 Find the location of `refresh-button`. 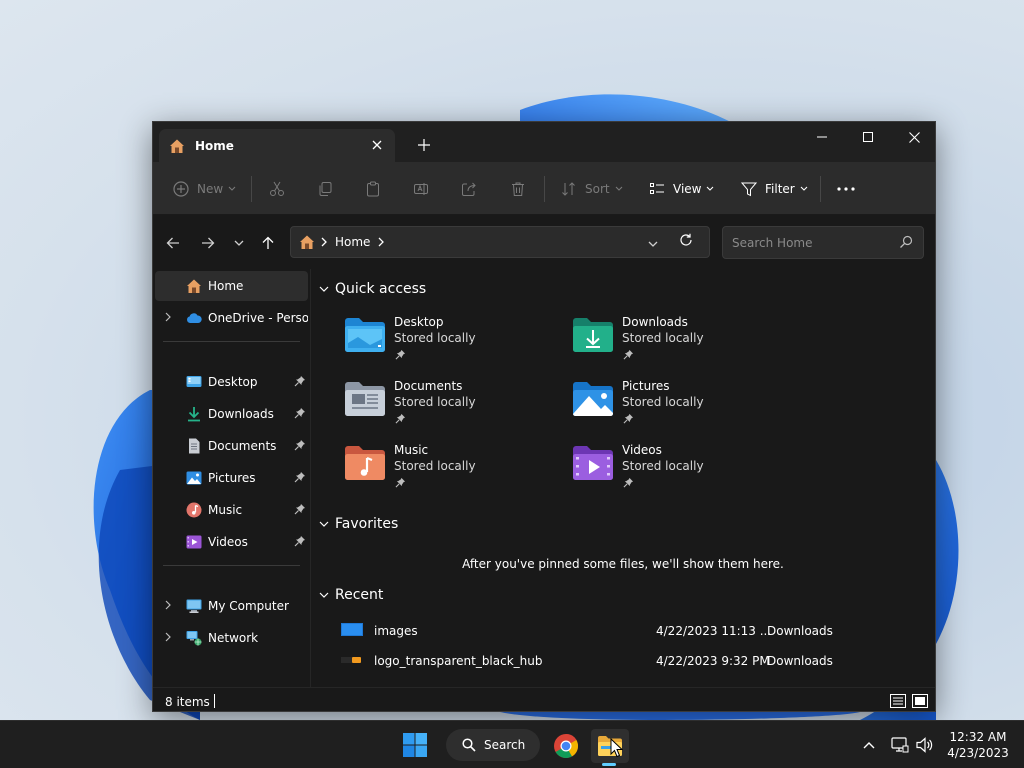

refresh-button is located at coordinates (686, 241).